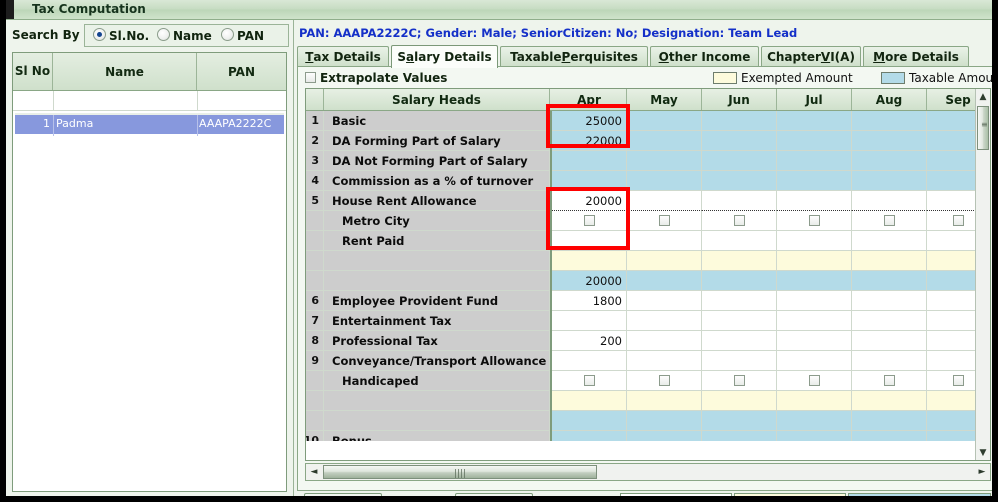  I want to click on table-row: Metro City, so click(640, 221).